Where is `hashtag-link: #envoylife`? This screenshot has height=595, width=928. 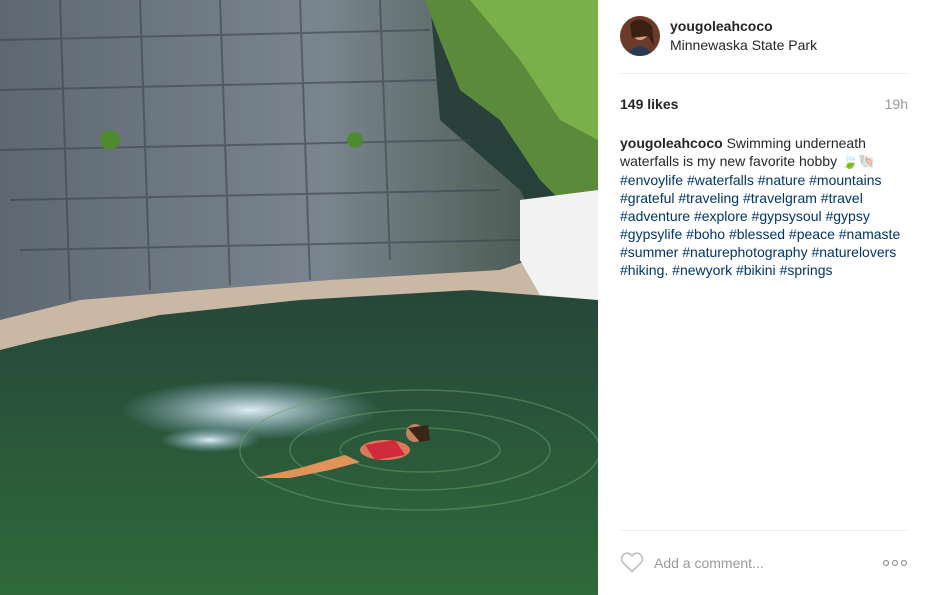 hashtag-link: #envoylife is located at coordinates (651, 180).